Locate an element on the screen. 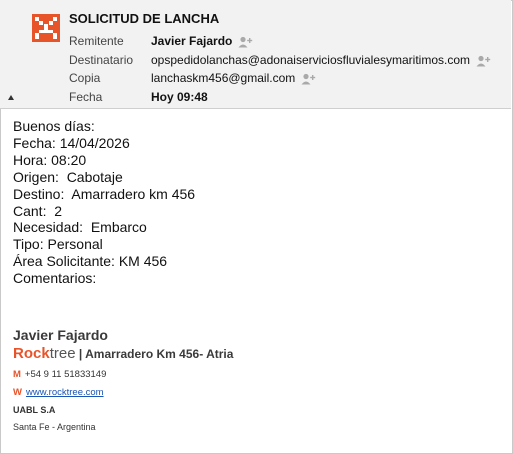 Image resolution: width=513 pixels, height=454 pixels. signature-location: Santa Fe - Argentina is located at coordinates (54, 427).